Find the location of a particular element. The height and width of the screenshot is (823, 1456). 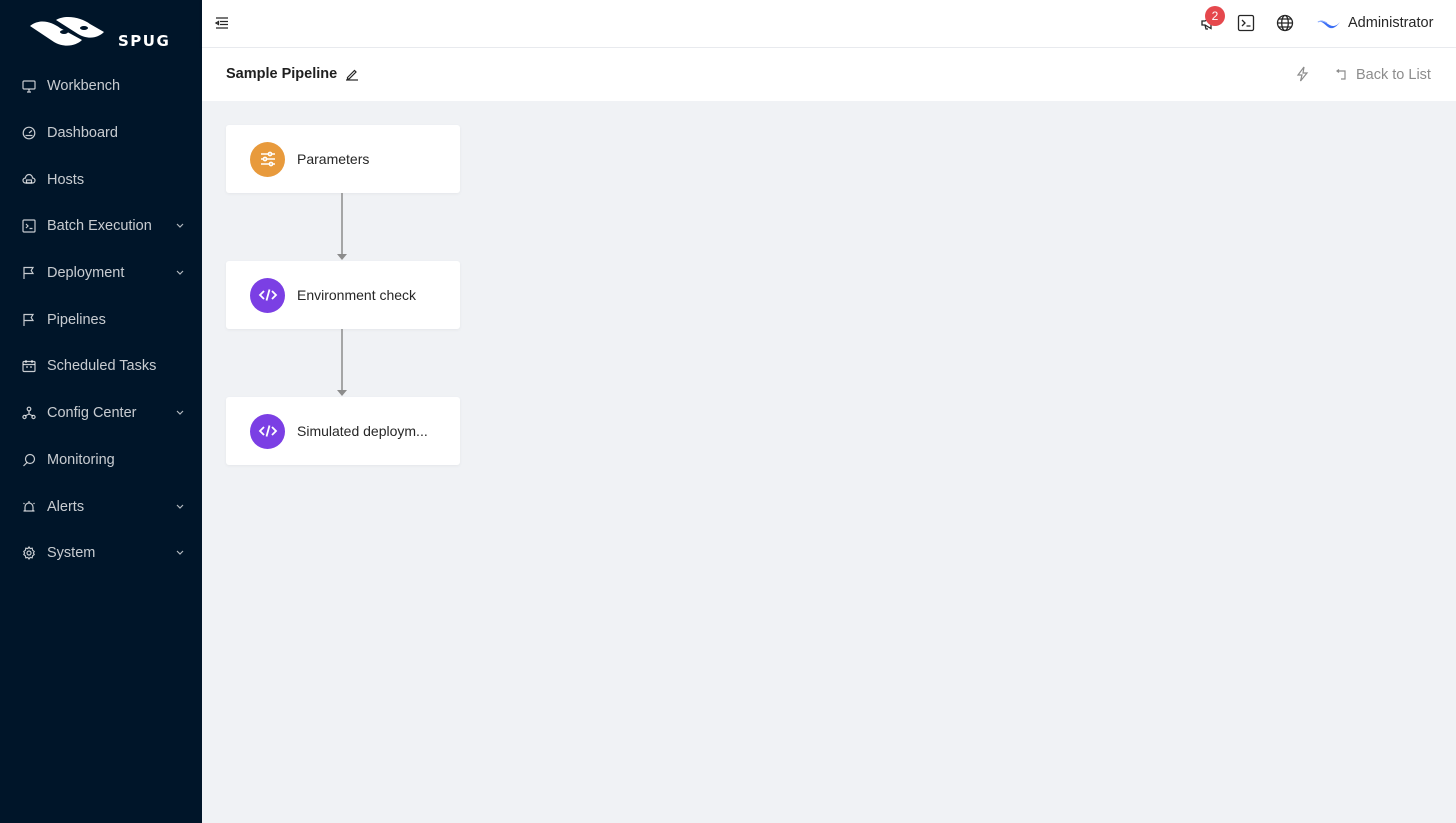

logo-text: SPUG is located at coordinates (144, 41).